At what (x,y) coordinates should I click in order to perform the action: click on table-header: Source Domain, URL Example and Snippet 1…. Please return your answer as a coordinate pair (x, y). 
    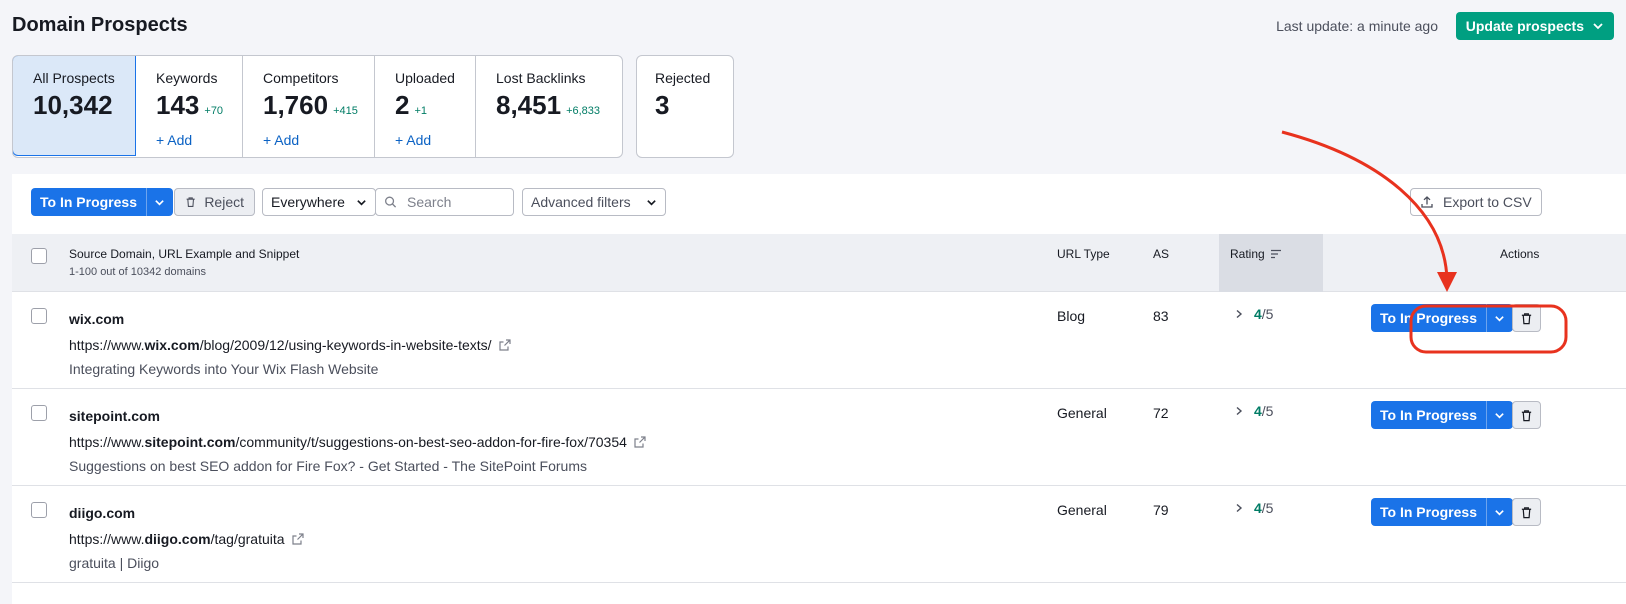
    Looking at the image, I should click on (819, 263).